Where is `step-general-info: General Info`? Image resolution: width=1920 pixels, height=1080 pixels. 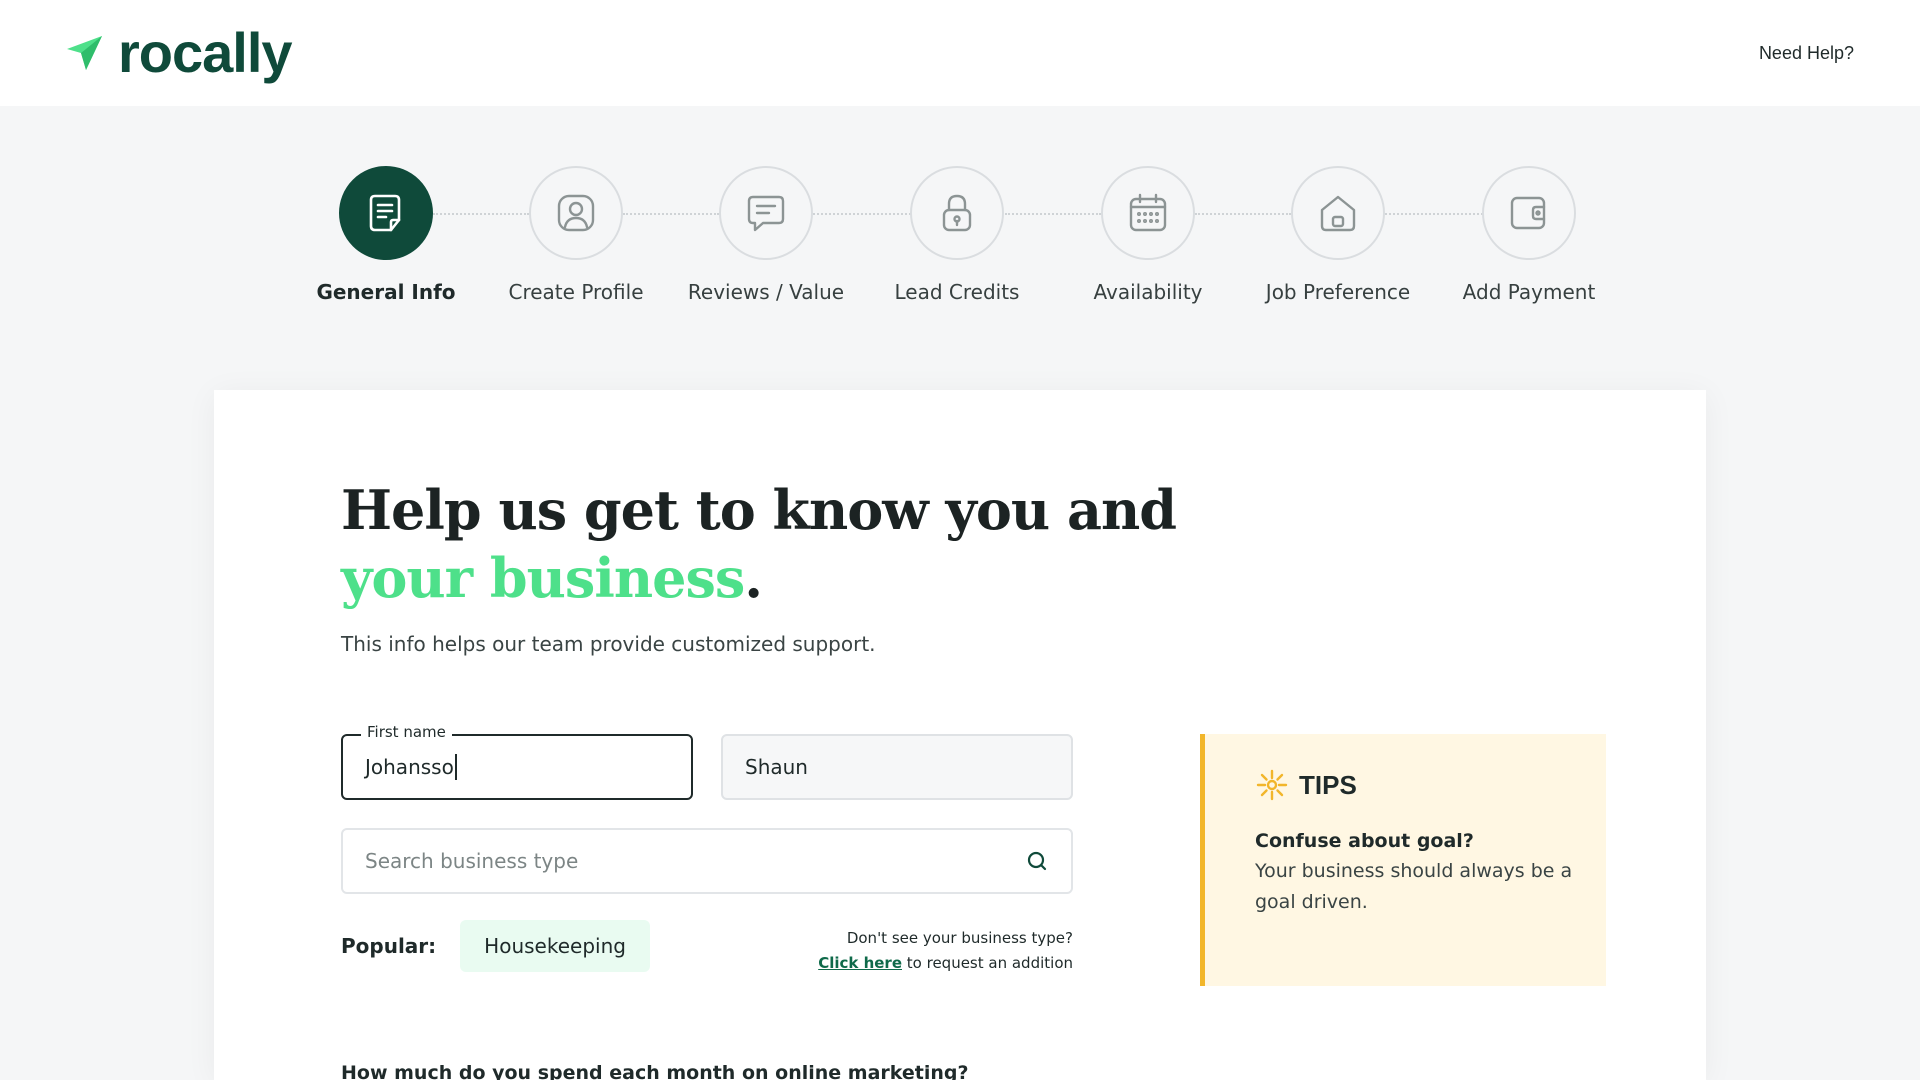
step-general-info: General Info is located at coordinates (386, 235).